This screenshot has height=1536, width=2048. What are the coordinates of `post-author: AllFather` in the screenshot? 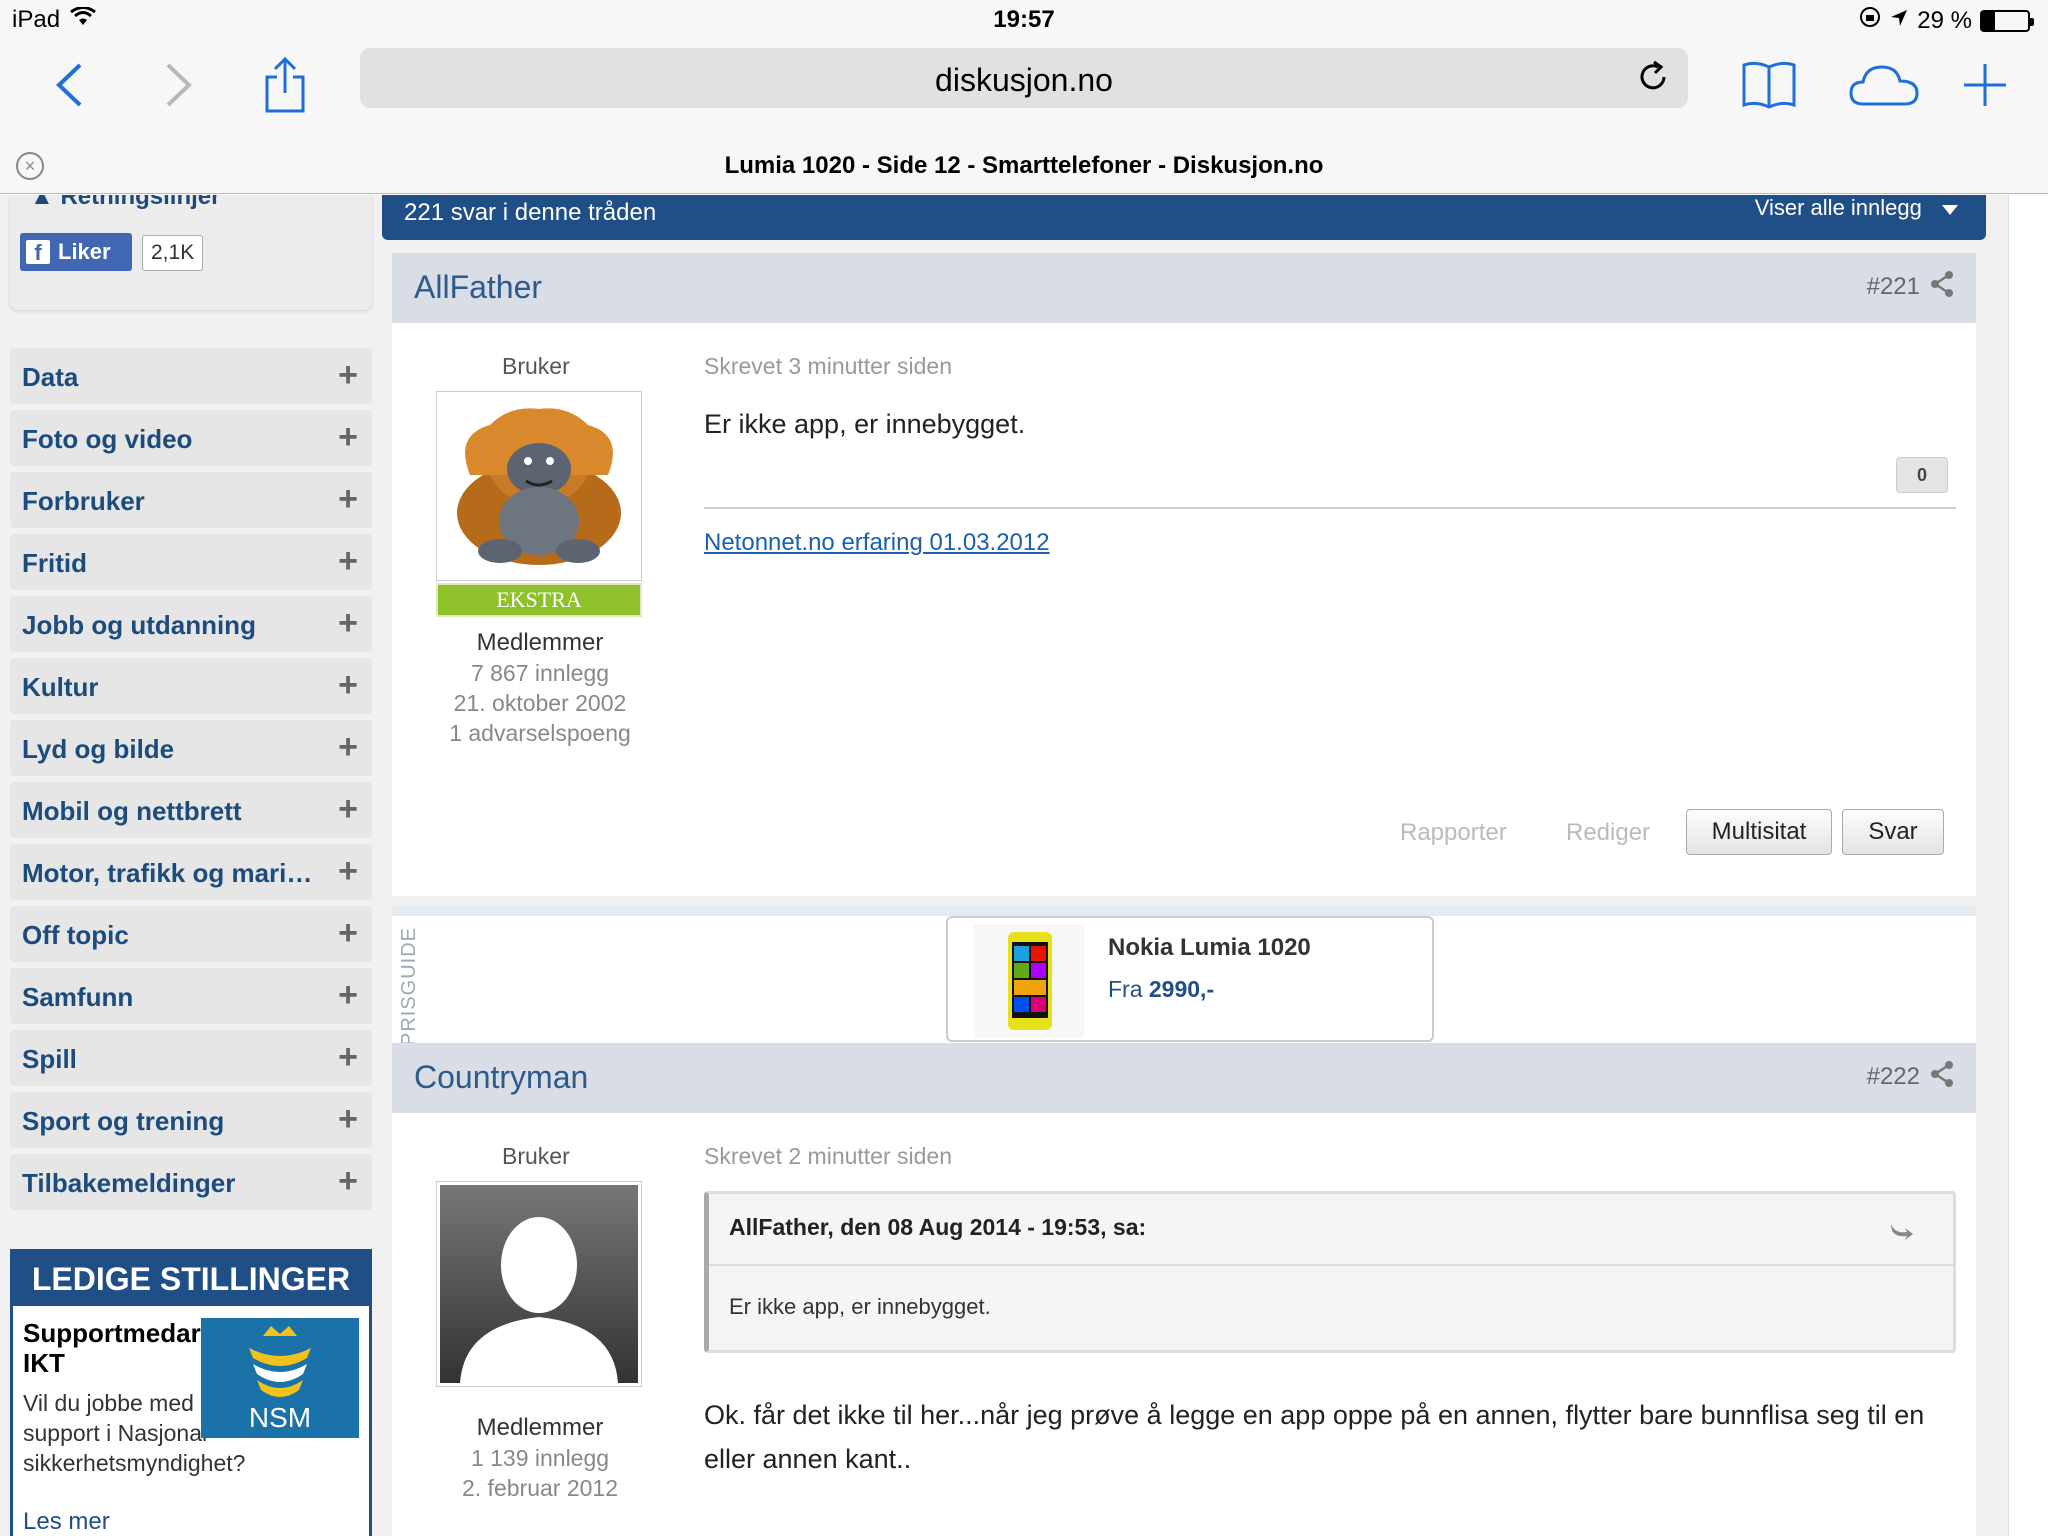 It's located at (478, 287).